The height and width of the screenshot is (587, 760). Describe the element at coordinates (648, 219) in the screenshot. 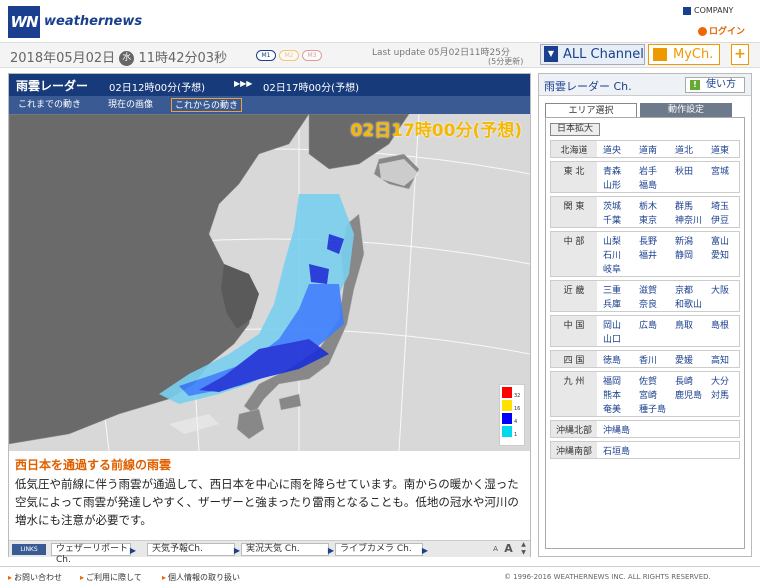

I see `prefecture-link: 東京` at that location.